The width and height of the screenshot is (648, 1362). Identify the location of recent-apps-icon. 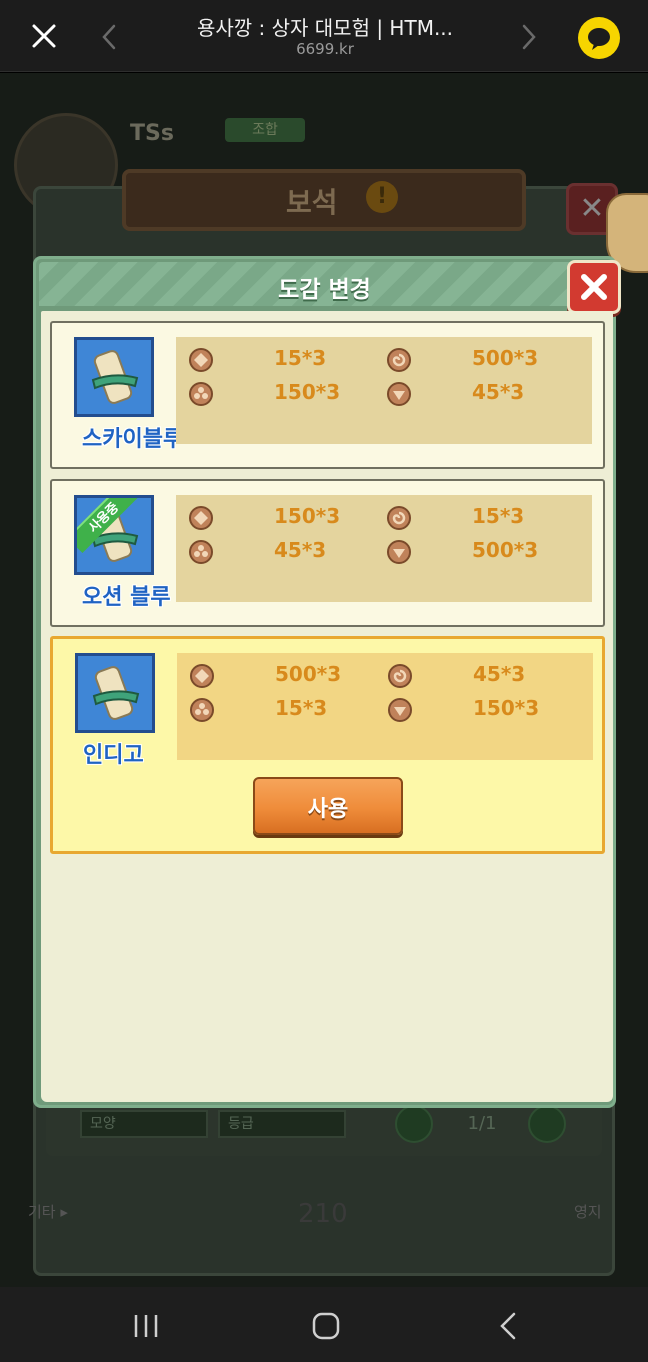
(146, 1326).